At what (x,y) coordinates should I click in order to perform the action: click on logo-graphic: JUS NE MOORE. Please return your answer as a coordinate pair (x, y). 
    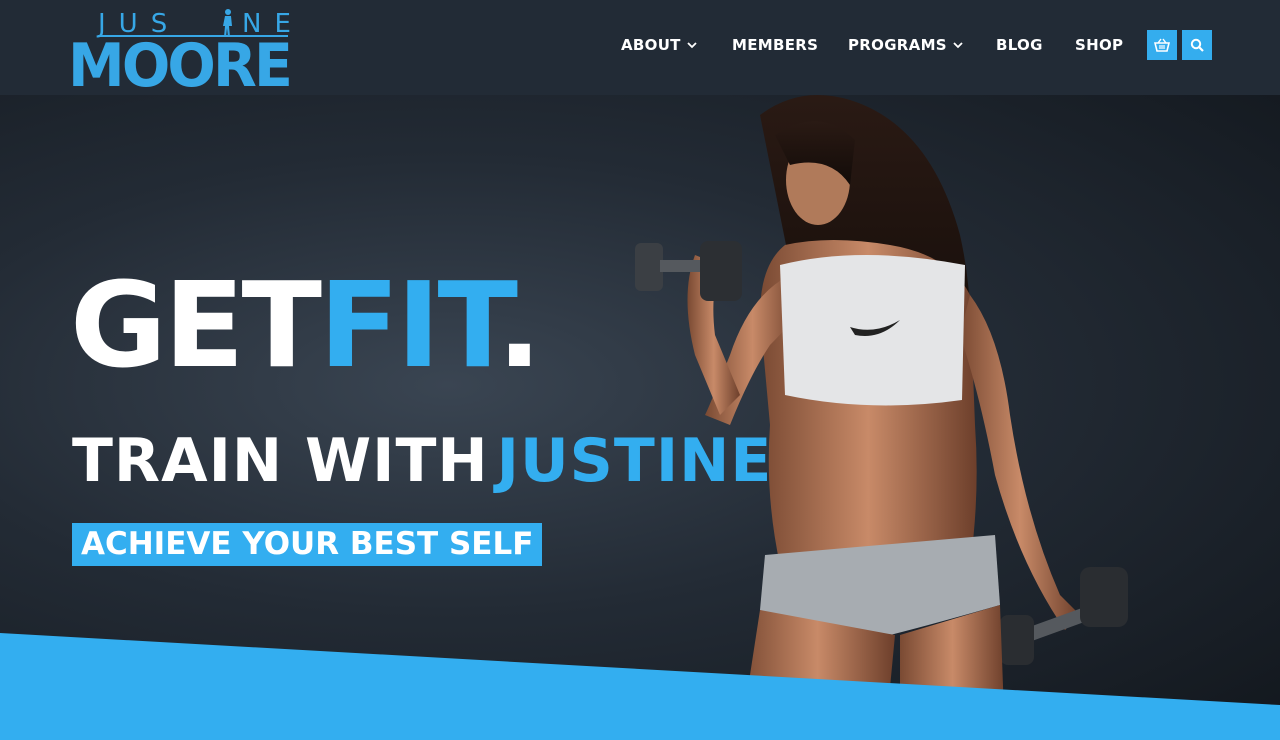
    Looking at the image, I should click on (180, 55).